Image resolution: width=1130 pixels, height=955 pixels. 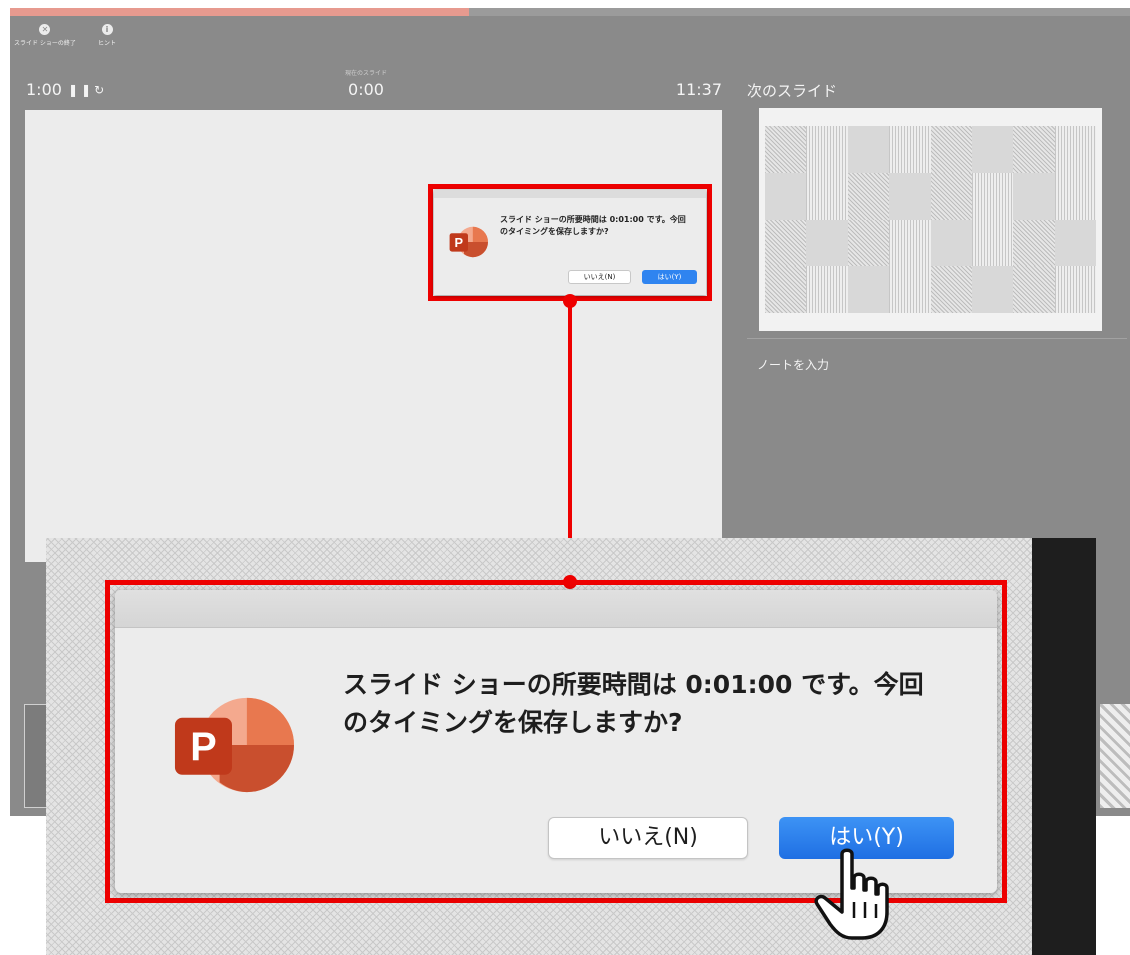 I want to click on next-slide-preview, so click(x=930, y=219).